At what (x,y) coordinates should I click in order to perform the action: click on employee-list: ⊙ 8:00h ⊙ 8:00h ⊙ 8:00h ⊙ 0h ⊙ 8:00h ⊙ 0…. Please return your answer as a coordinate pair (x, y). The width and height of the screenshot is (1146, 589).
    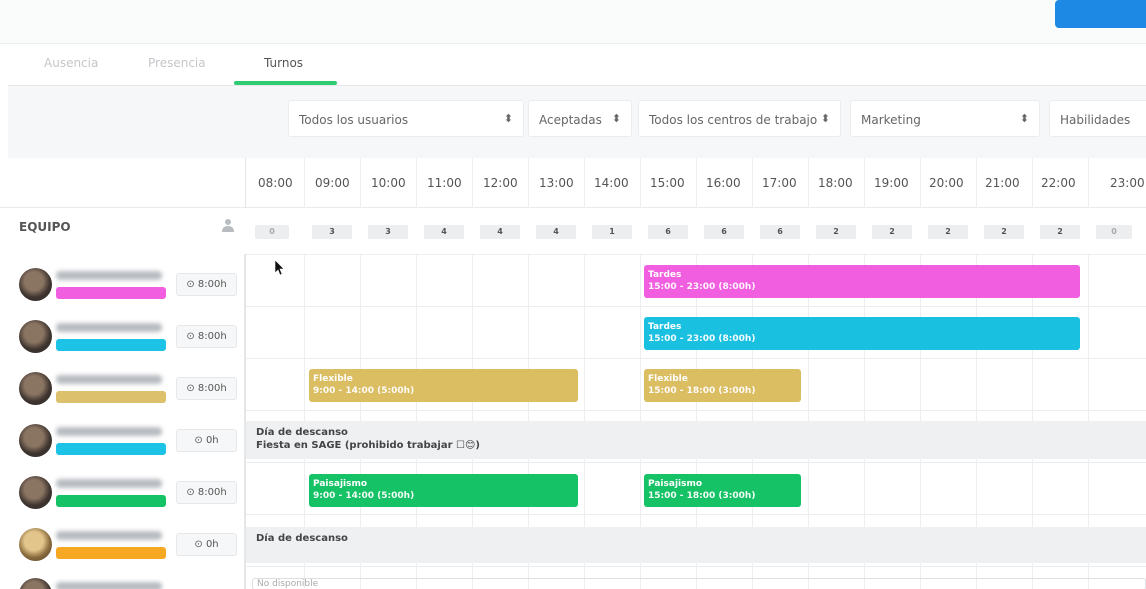
    Looking at the image, I should click on (122, 421).